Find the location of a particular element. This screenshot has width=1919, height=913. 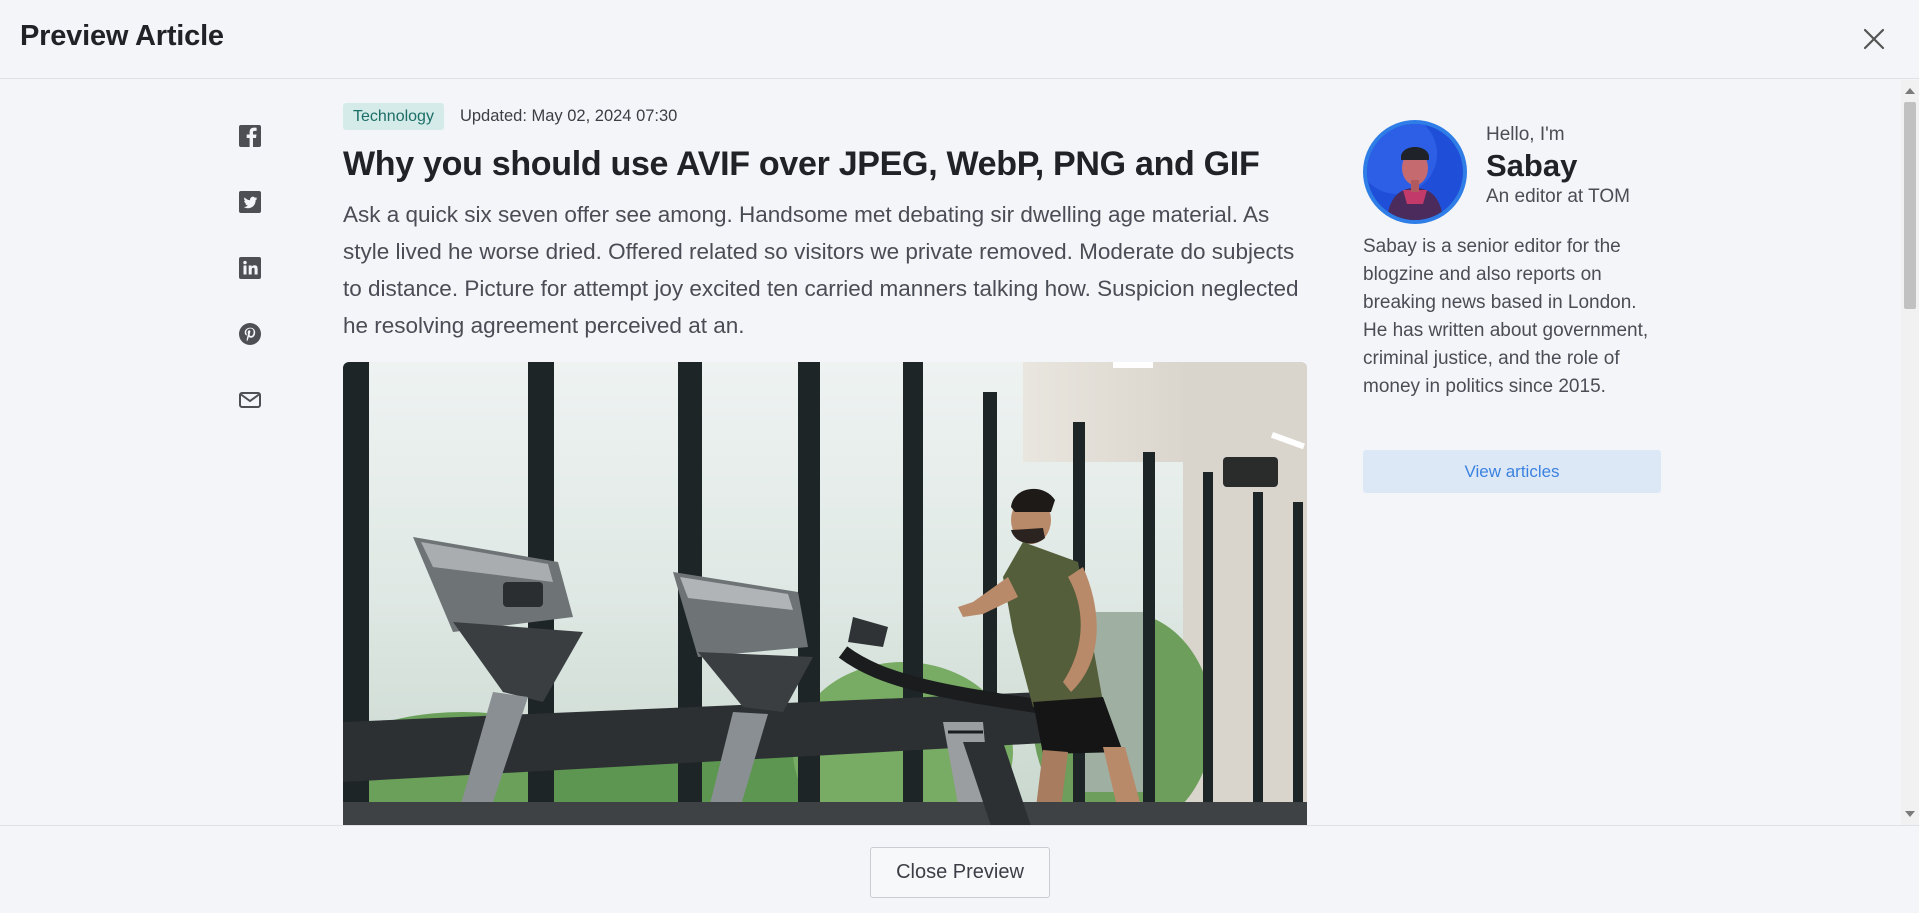

email-icon is located at coordinates (250, 400).